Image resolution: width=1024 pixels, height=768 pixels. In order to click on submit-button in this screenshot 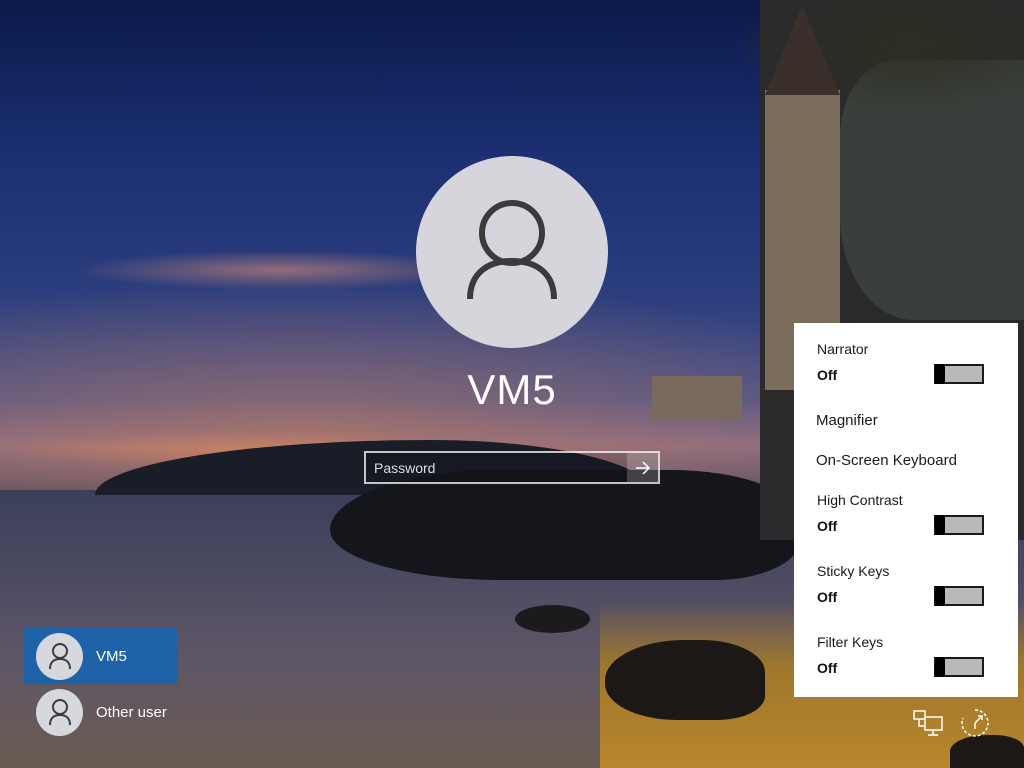, I will do `click(642, 467)`.